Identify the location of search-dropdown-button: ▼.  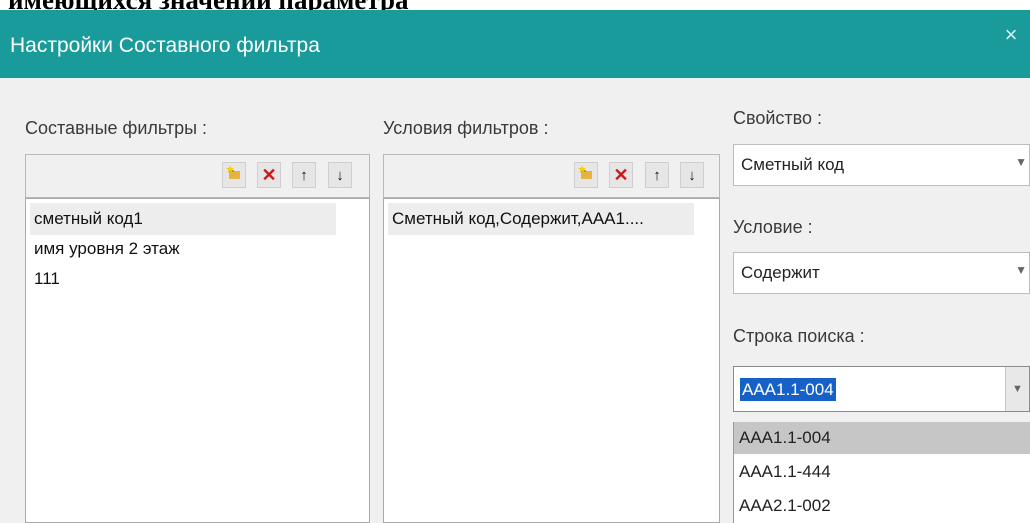
(1017, 389).